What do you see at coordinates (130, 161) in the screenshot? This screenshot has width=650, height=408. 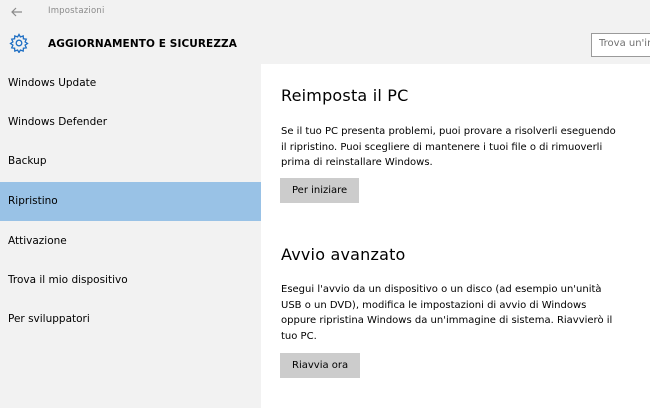 I see `sidebar-item-backup: Backup` at bounding box center [130, 161].